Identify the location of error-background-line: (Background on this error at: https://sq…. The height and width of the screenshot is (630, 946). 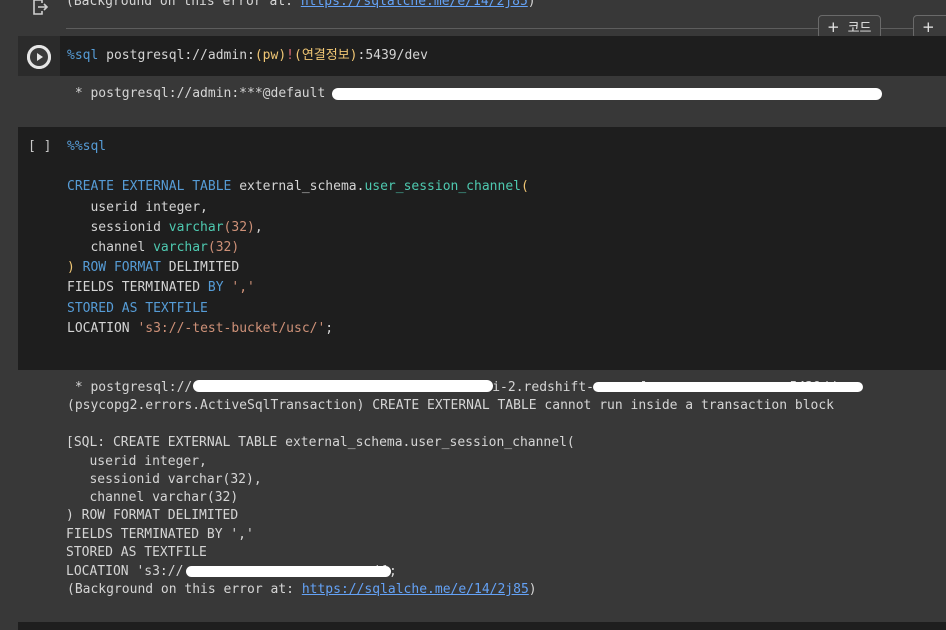
(302, 589).